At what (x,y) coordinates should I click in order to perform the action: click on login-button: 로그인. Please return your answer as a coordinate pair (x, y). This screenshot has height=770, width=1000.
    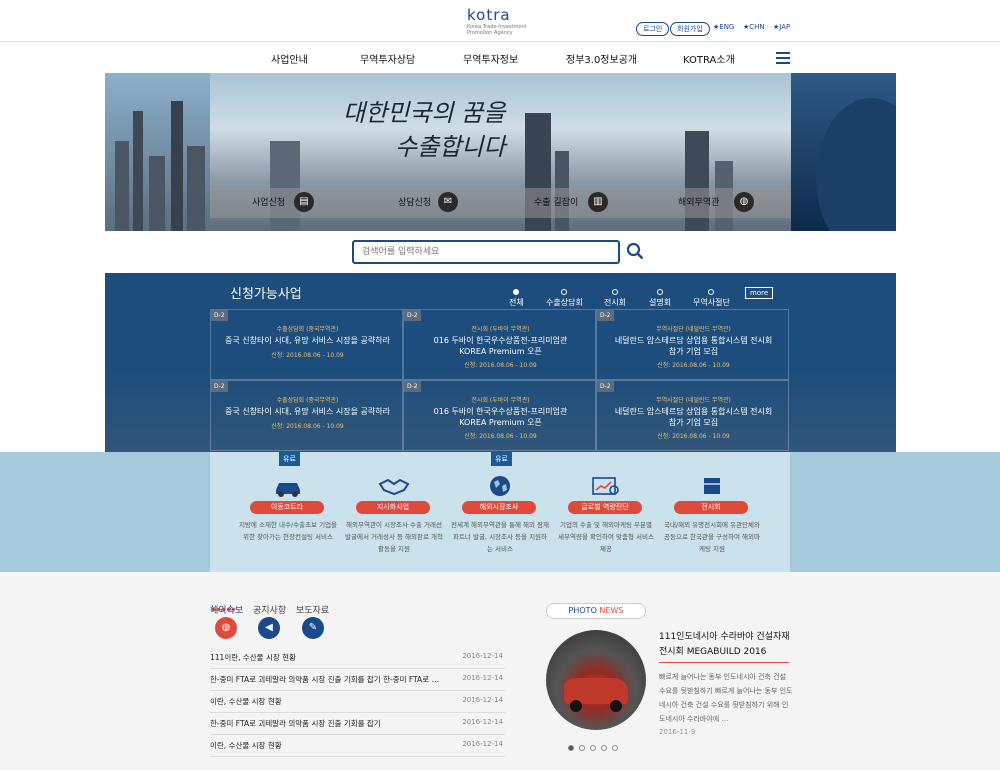
    Looking at the image, I should click on (653, 29).